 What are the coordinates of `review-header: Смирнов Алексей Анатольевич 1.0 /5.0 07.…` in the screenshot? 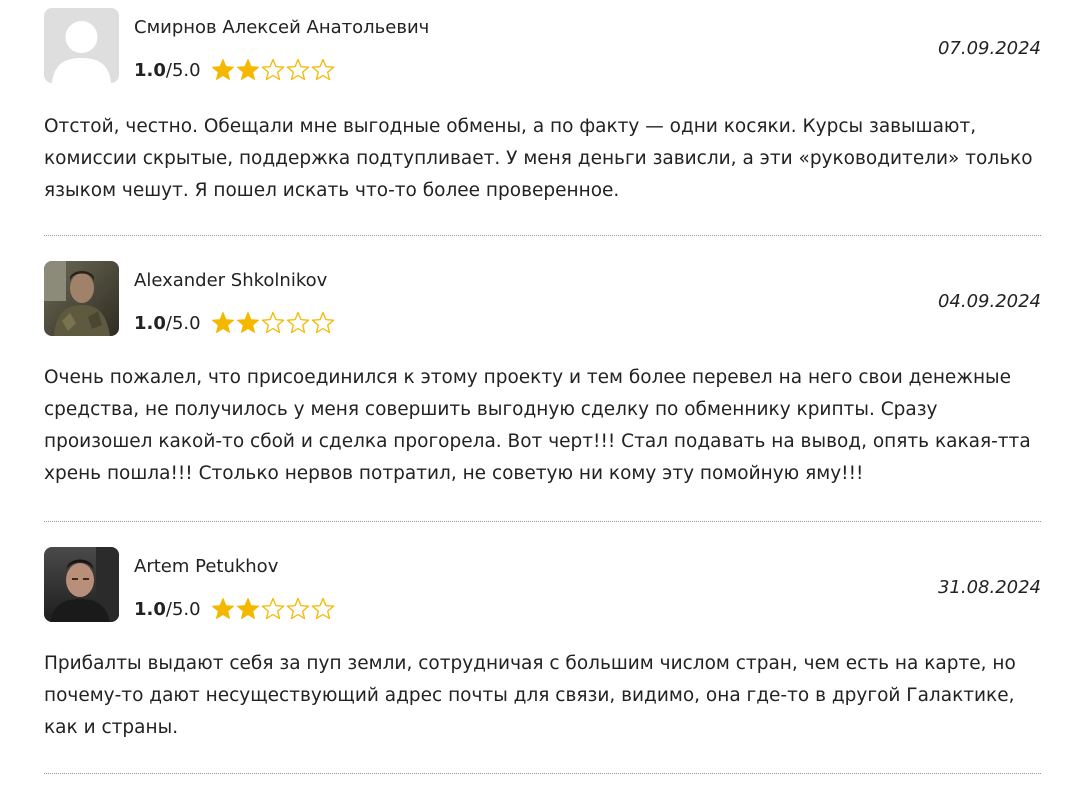 It's located at (542, 48).